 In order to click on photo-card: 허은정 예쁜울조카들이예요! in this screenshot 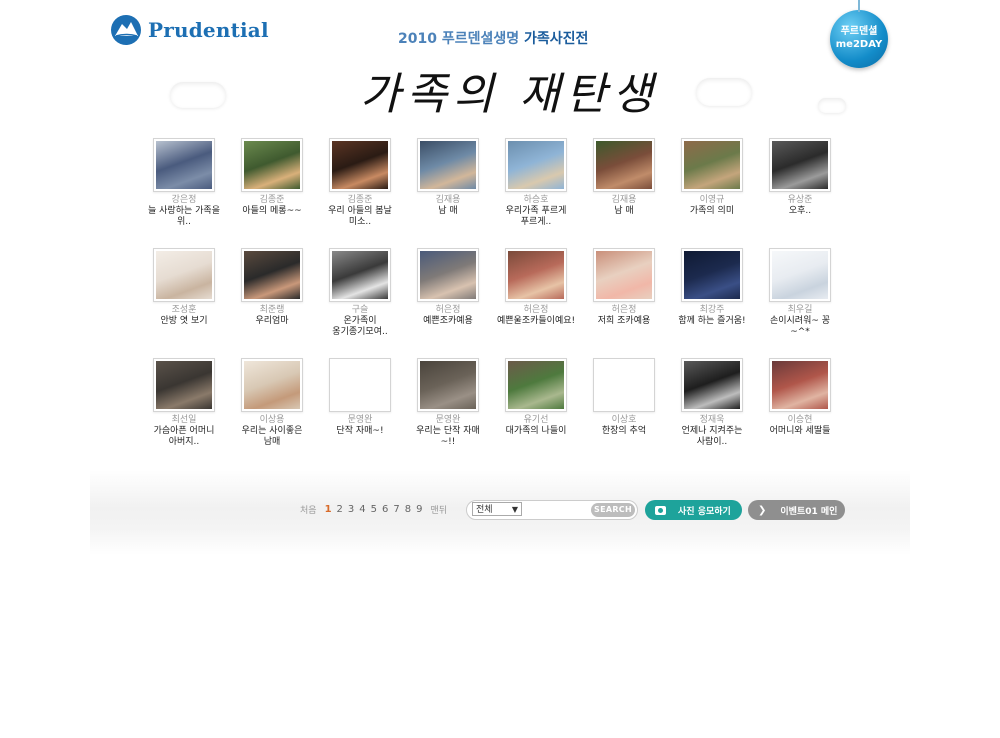, I will do `click(536, 303)`.